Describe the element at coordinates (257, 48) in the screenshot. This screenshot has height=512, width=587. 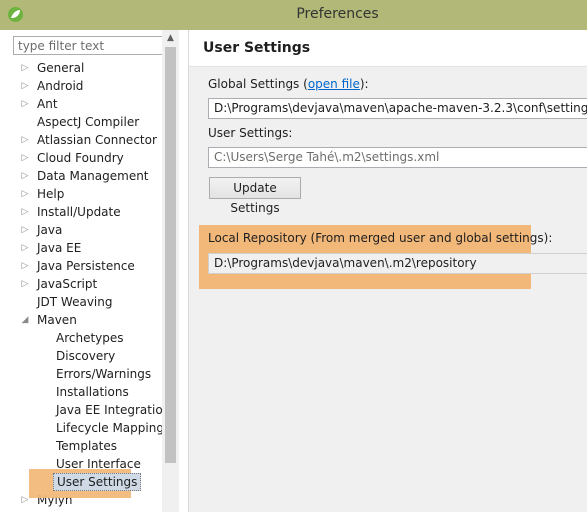
I see `page-title: User Settings` at that location.